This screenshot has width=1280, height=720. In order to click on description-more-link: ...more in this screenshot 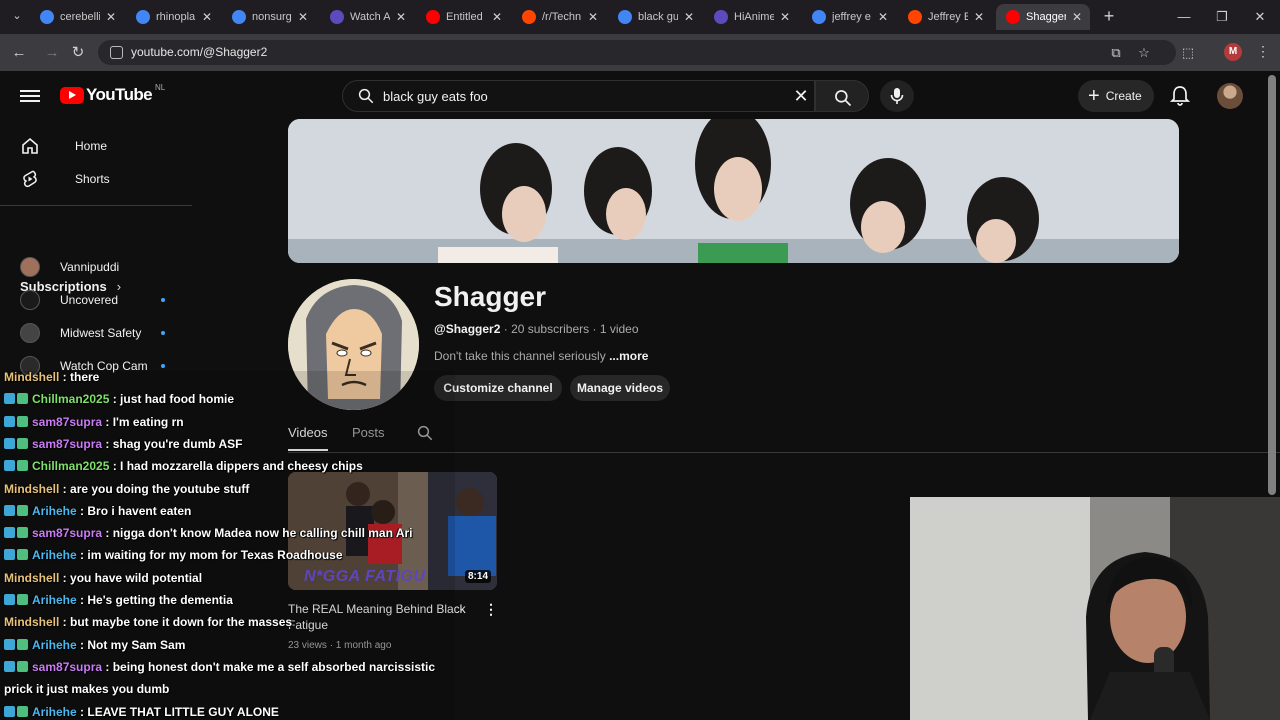, I will do `click(628, 356)`.